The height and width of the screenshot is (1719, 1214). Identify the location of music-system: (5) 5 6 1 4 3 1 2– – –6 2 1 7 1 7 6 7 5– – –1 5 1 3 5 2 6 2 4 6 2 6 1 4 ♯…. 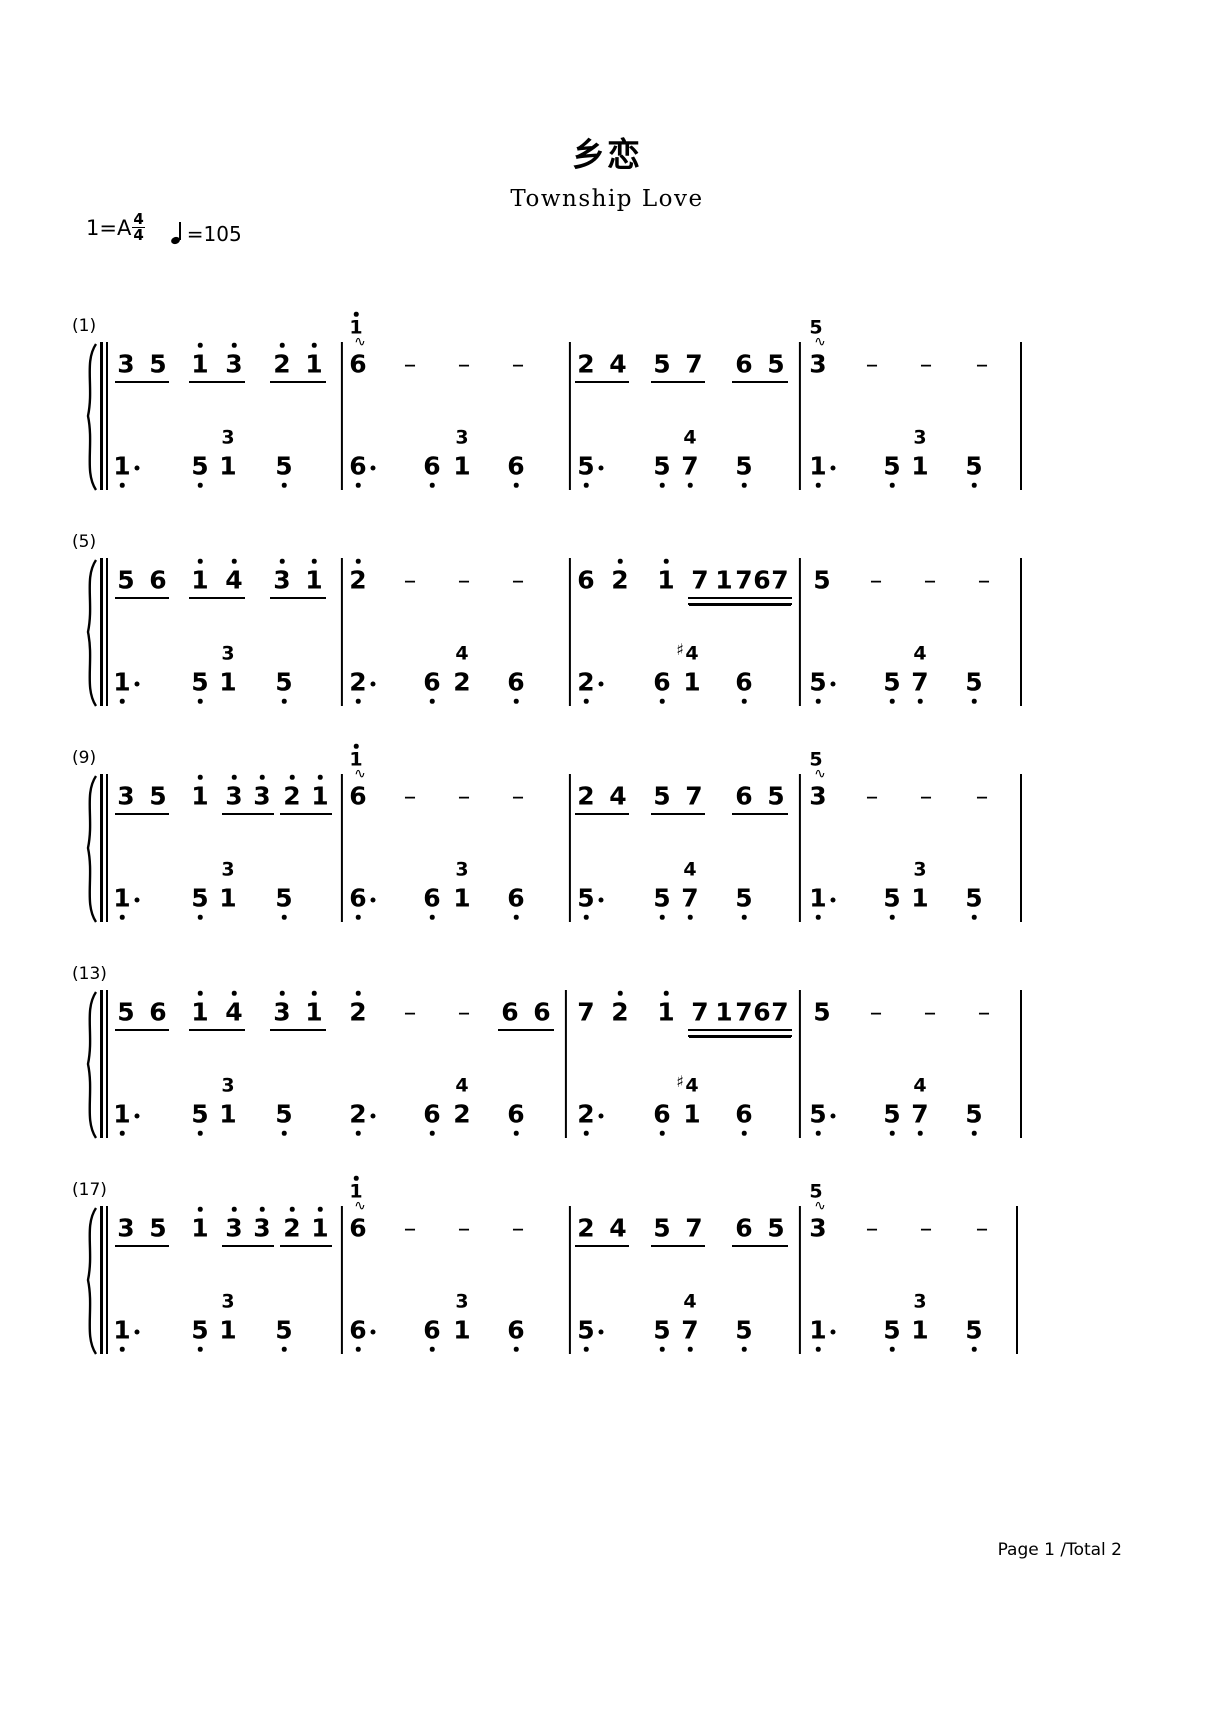
(607, 634).